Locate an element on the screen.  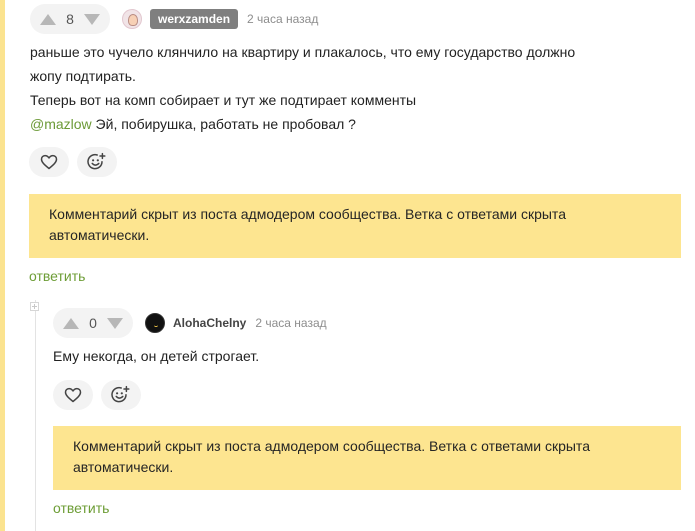
comment-body: Ему некогда, он детей строгает. is located at coordinates (156, 356).